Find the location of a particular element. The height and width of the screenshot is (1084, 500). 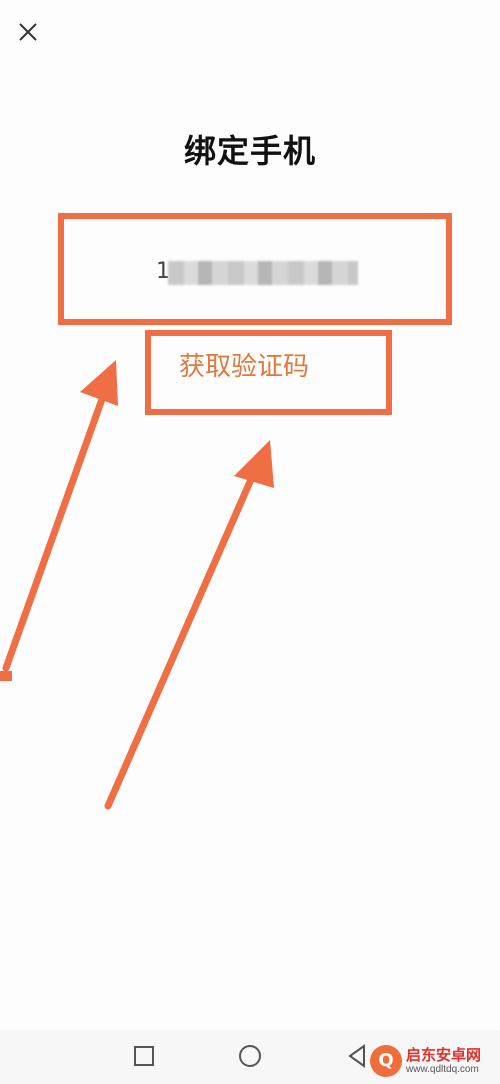

annotation-arrow-left is located at coordinates (56, 528).